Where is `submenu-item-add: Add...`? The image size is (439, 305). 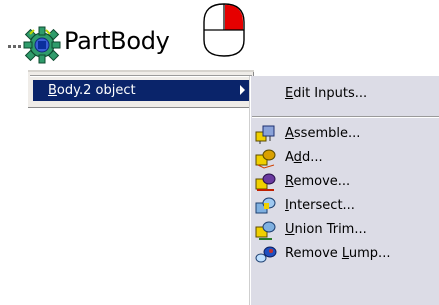
submenu-item-add: Add... is located at coordinates (346, 158).